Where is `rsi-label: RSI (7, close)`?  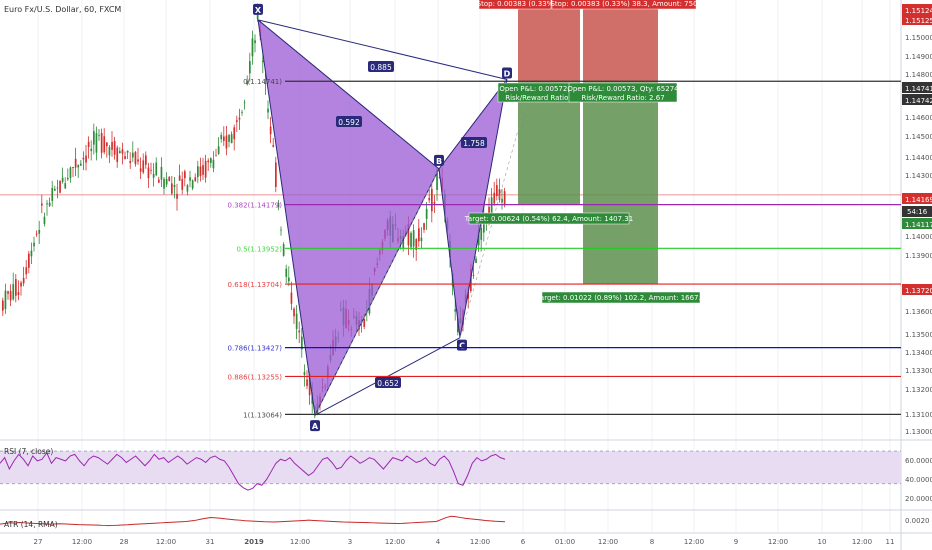
rsi-label: RSI (7, close) is located at coordinates (28, 451).